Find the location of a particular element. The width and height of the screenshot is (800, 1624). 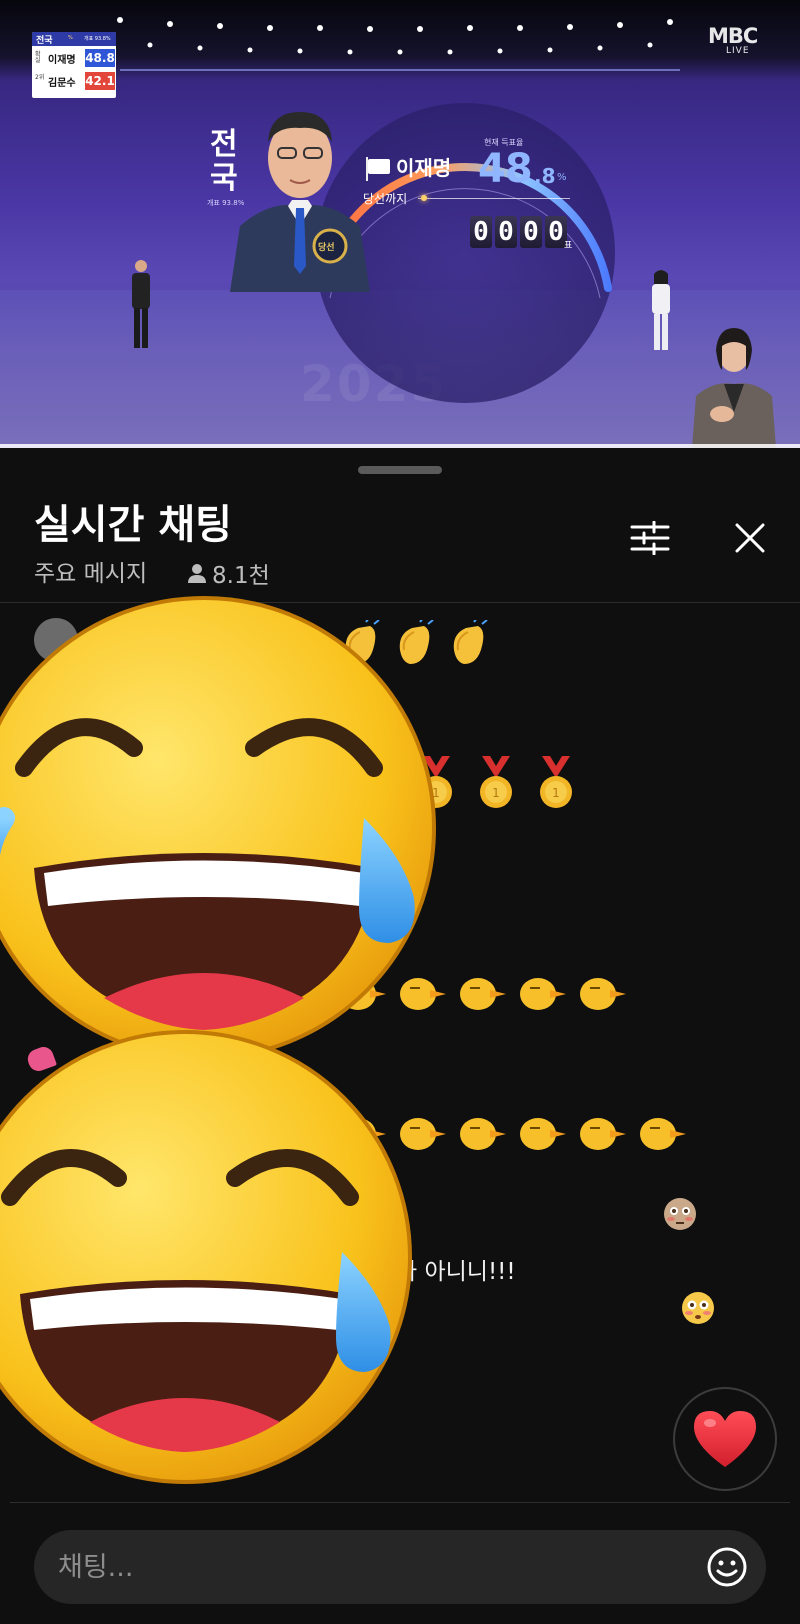

drag-handle is located at coordinates (400, 470).